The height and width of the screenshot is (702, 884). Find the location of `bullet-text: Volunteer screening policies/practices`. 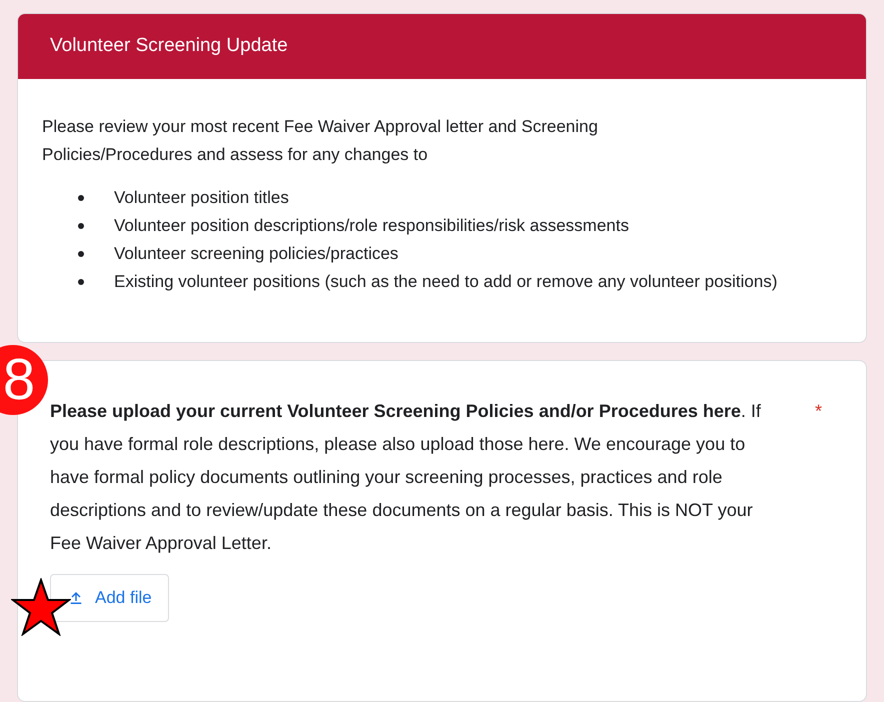

bullet-text: Volunteer screening policies/practices is located at coordinates (257, 254).